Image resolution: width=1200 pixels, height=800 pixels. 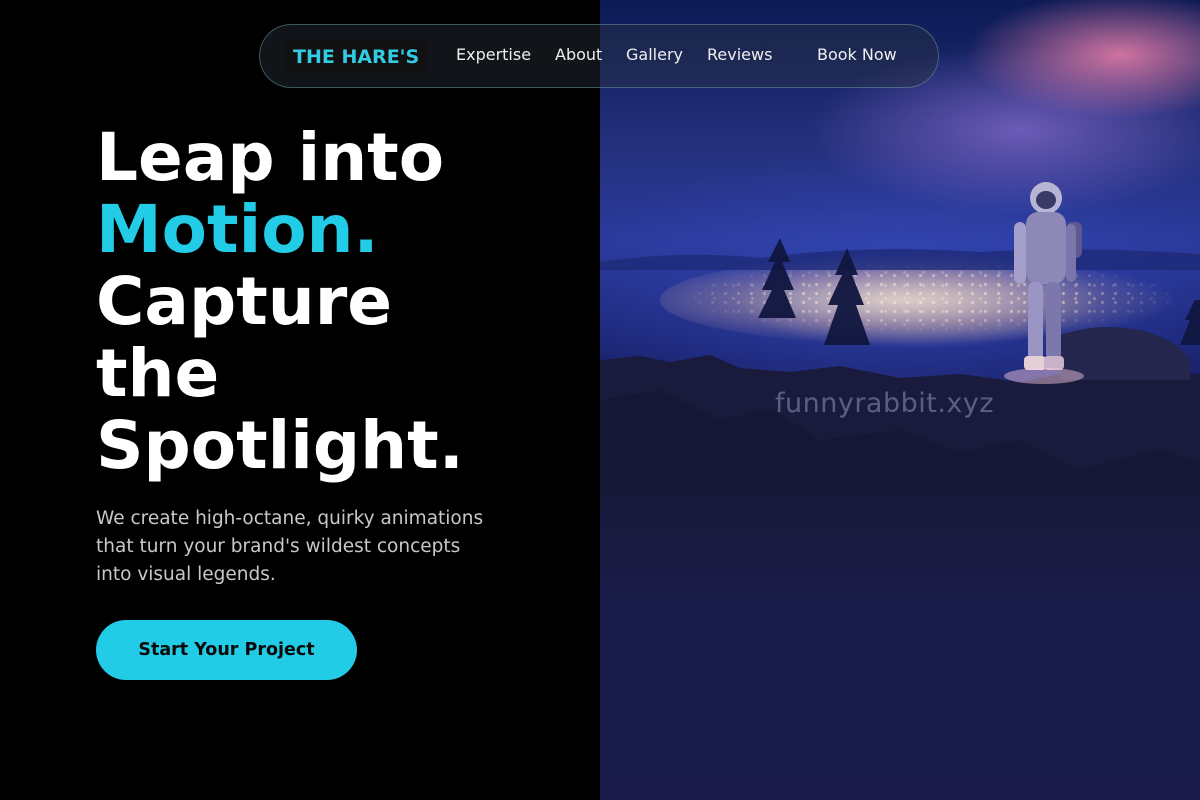 What do you see at coordinates (578, 54) in the screenshot?
I see `nav-link-about: About` at bounding box center [578, 54].